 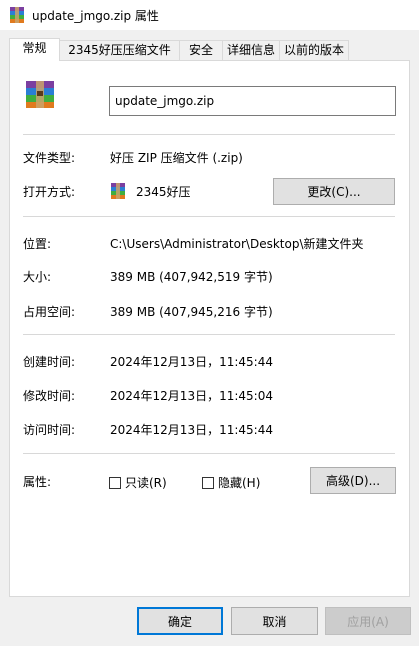 I want to click on file-type-value: 好压 ZIP 压缩文件 (.zip), so click(x=176, y=158).